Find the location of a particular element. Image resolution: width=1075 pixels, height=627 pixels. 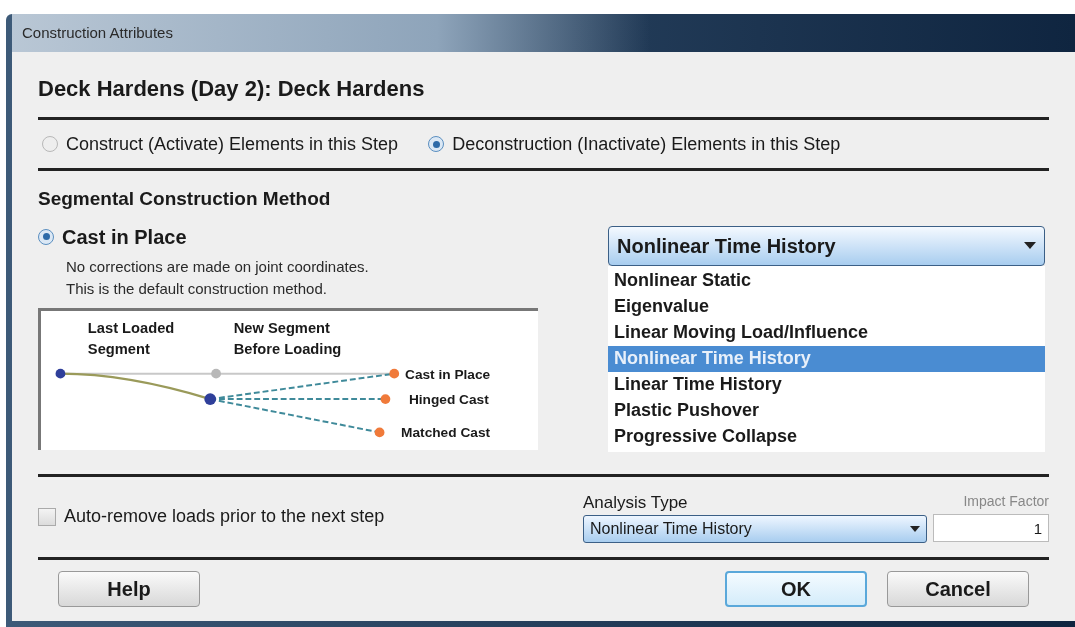

checkbox-label: Auto-remove loads prior to the next step is located at coordinates (224, 516).